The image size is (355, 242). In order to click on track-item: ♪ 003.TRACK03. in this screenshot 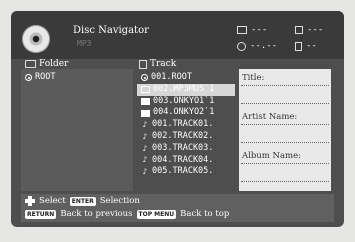, I will do `click(186, 149)`.